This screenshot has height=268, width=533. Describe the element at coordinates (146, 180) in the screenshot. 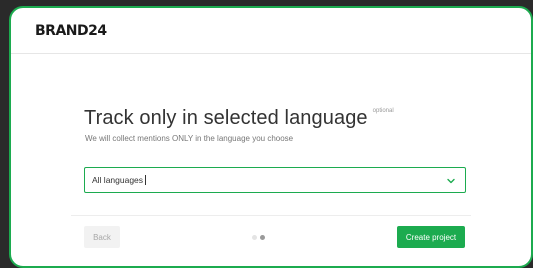

I see `text-caret` at that location.